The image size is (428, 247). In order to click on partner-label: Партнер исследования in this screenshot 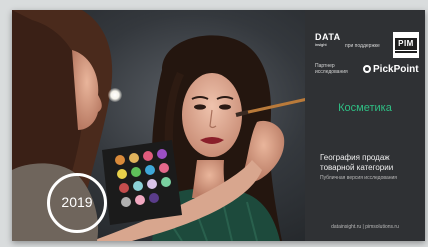, I will do `click(331, 69)`.